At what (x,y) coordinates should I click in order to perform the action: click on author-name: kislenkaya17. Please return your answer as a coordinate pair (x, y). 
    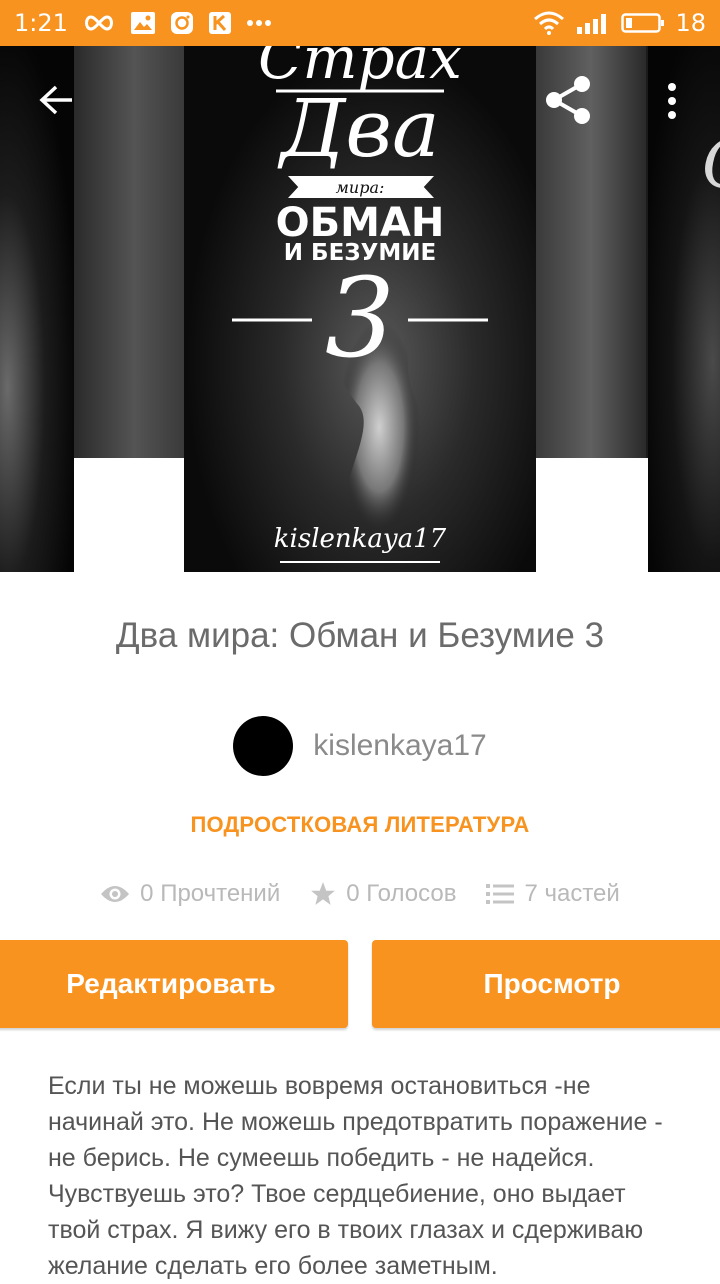
    Looking at the image, I should click on (399, 746).